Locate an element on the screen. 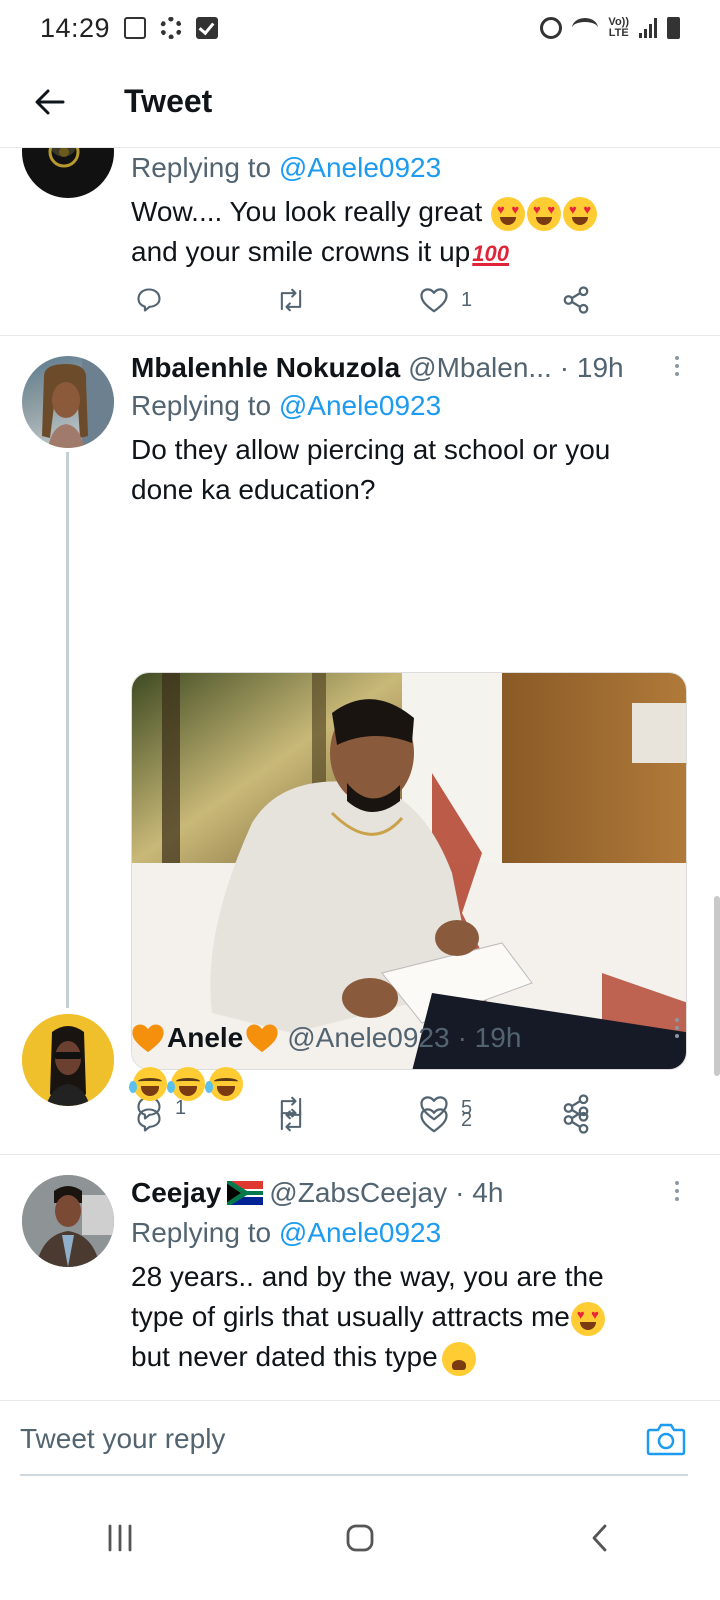  tweet-text-line1: 28 years.. and by the way, you are the is located at coordinates (367, 1276).